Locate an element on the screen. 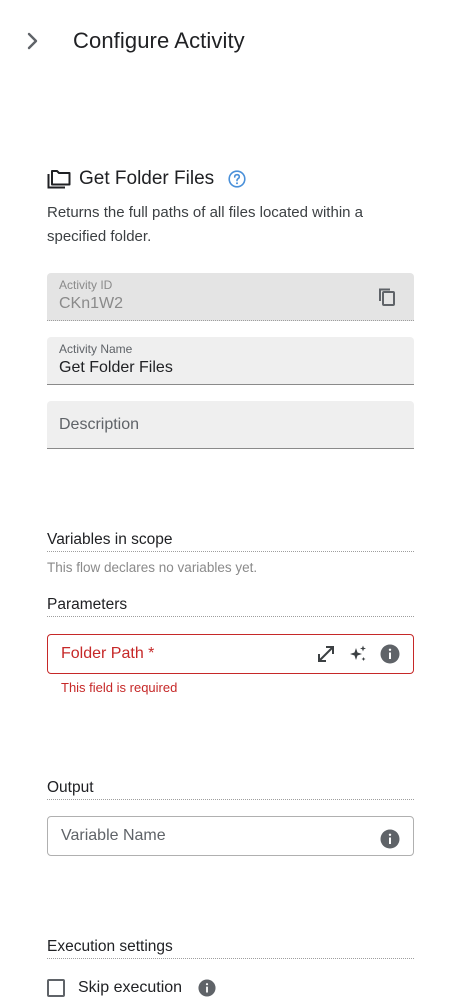  activity-name-field: Activity Name Get Folder Files is located at coordinates (230, 361).